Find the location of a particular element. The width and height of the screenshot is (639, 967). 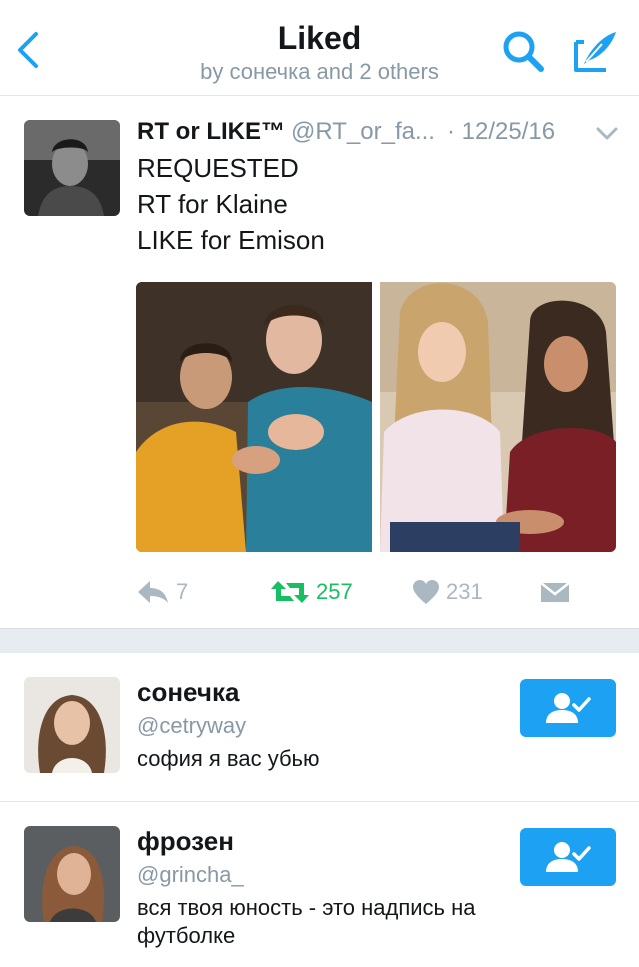

tweet-options-button is located at coordinates (607, 134).